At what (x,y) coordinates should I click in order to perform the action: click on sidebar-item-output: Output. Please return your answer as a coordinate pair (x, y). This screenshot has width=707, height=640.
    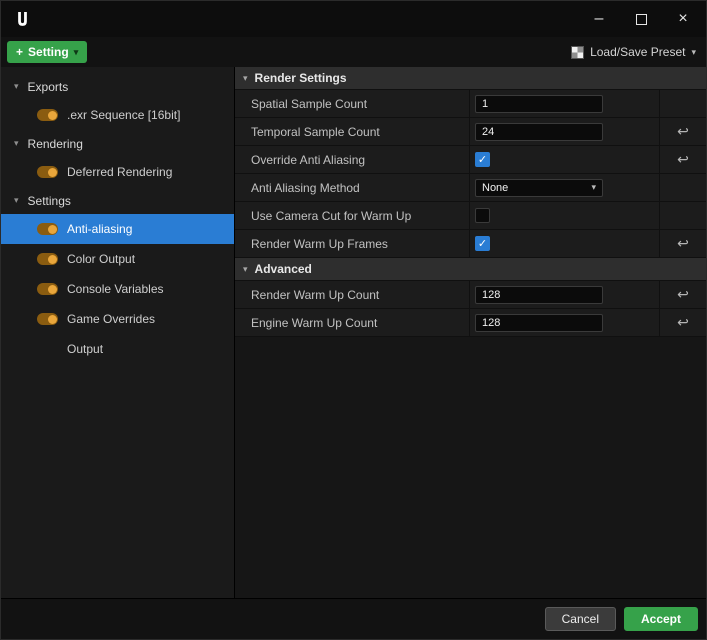
    Looking at the image, I should click on (117, 349).